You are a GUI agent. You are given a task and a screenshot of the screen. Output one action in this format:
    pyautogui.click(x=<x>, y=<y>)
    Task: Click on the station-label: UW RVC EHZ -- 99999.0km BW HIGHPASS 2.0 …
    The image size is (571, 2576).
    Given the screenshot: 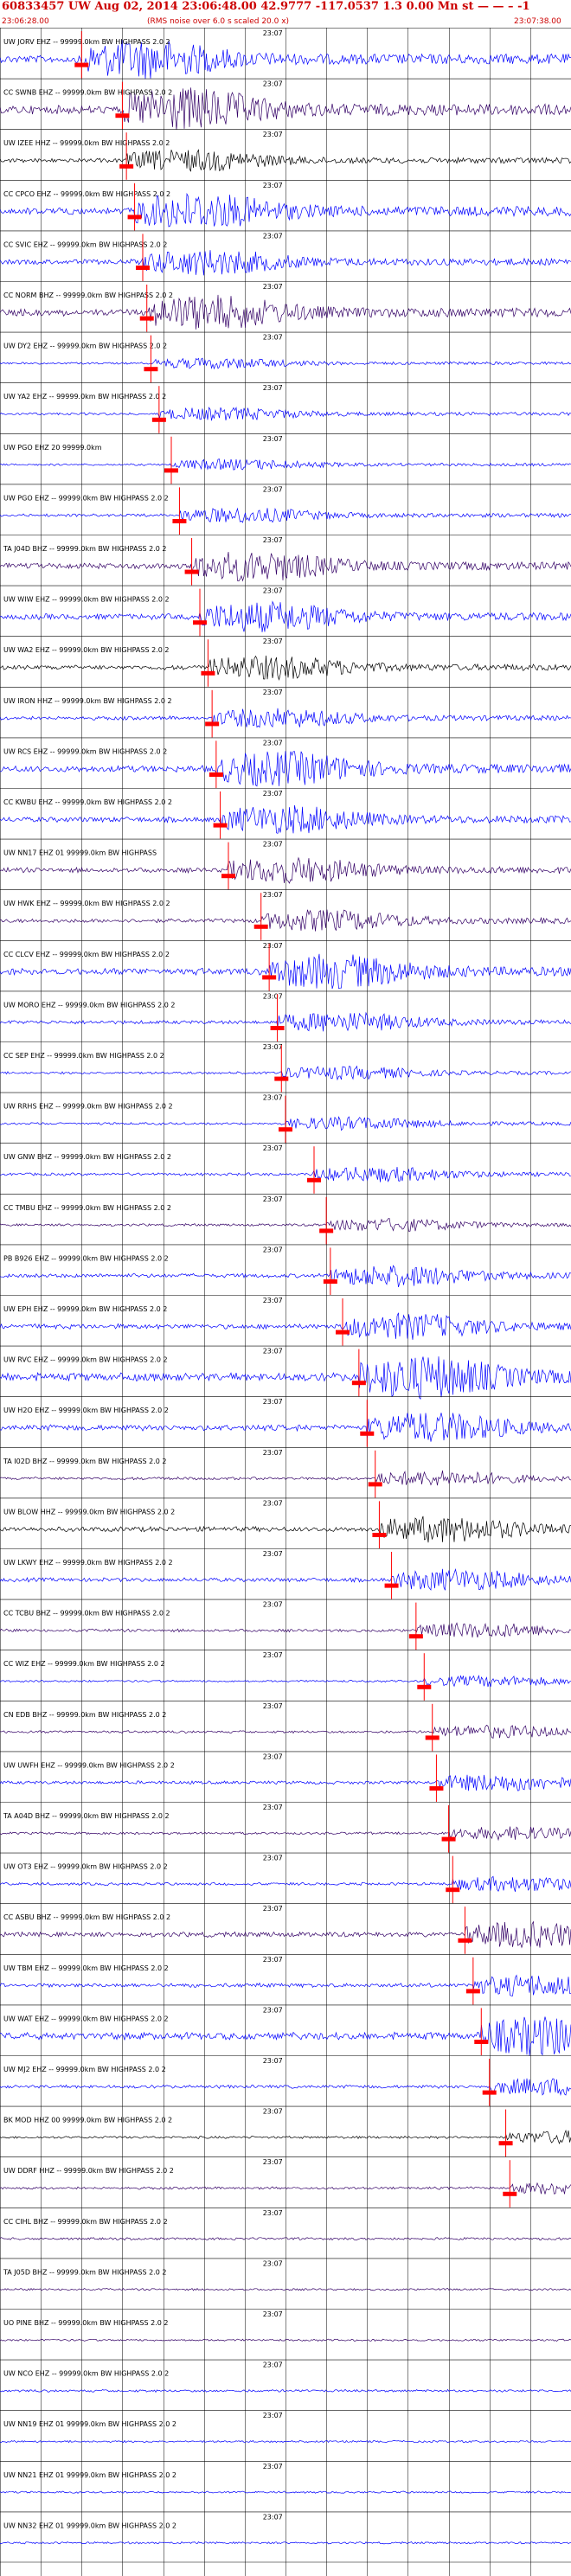 What is the action you would take?
    pyautogui.click(x=85, y=1360)
    